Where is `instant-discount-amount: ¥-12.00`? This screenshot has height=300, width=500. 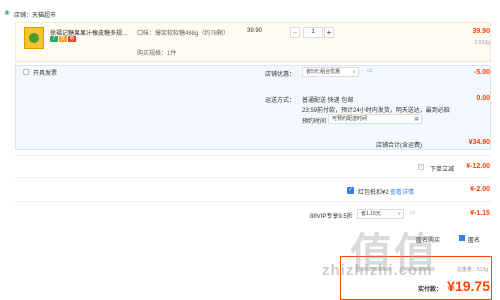
instant-discount-amount: ¥-12.00 is located at coordinates (478, 166).